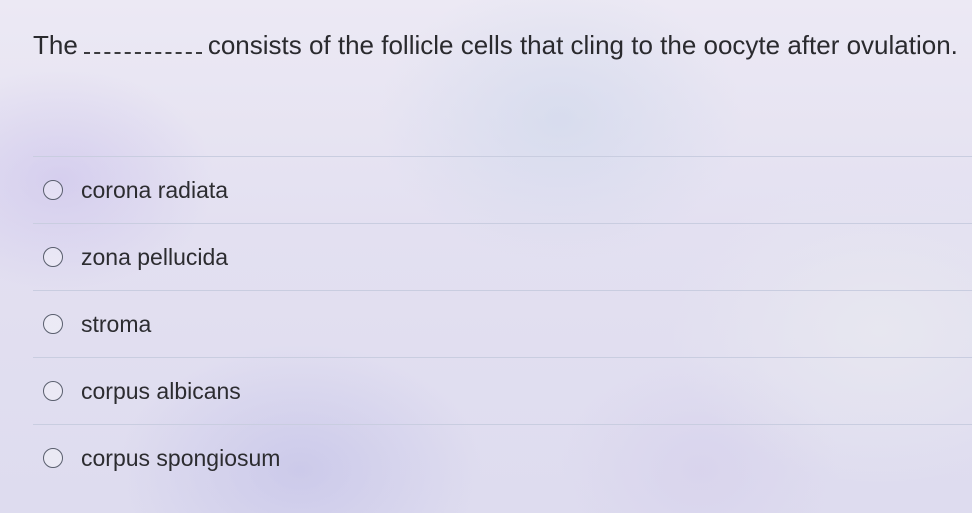 This screenshot has height=513, width=972. What do you see at coordinates (502, 189) in the screenshot?
I see `choice-corona-radiata: corona radiata` at bounding box center [502, 189].